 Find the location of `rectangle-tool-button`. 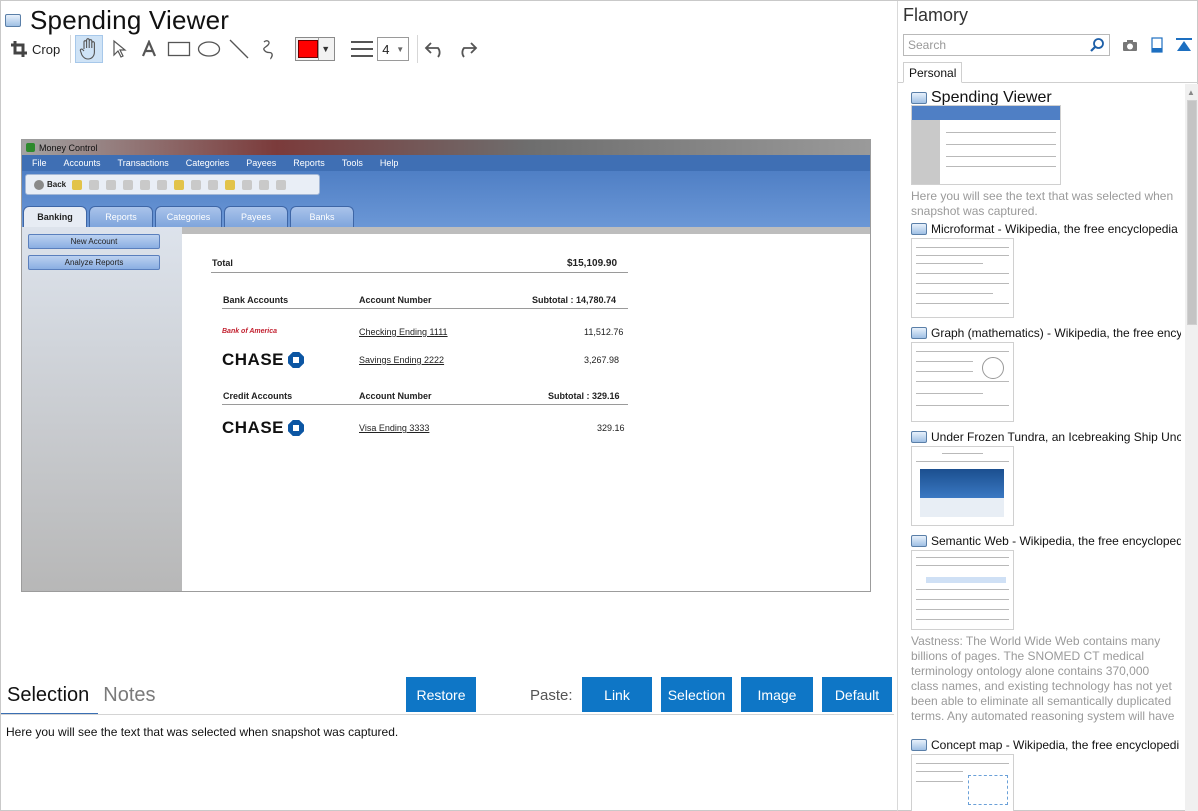

rectangle-tool-button is located at coordinates (179, 49).